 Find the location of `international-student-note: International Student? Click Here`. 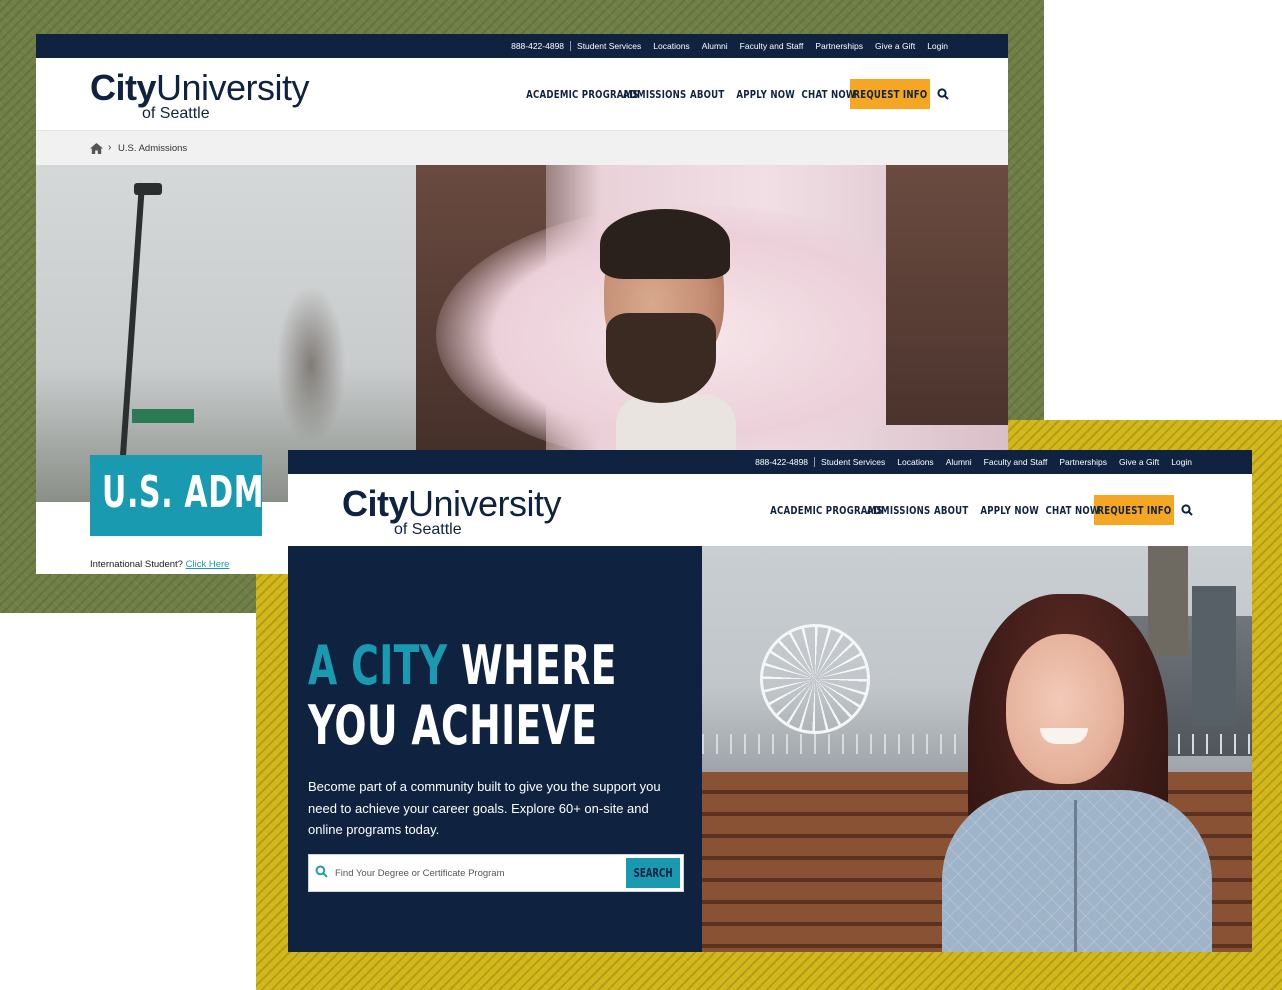

international-student-note: International Student? Click Here is located at coordinates (159, 564).